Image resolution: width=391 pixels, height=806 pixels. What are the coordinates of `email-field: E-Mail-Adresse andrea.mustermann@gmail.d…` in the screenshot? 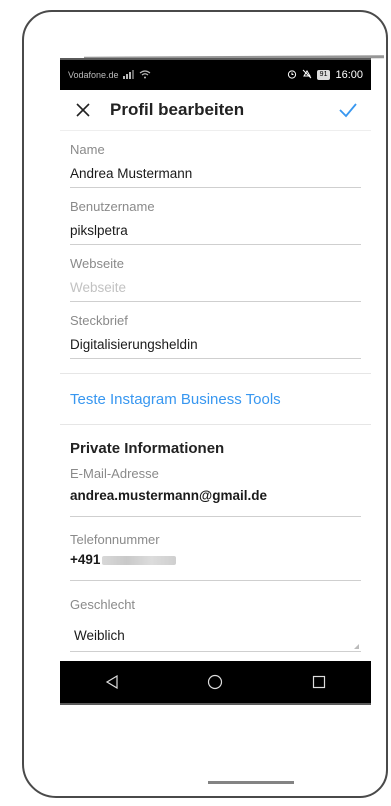 It's located at (215, 491).